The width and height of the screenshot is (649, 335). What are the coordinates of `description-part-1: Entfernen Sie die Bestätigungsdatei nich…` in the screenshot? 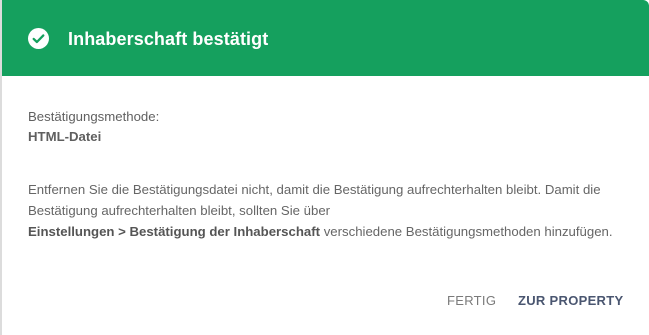 It's located at (314, 200).